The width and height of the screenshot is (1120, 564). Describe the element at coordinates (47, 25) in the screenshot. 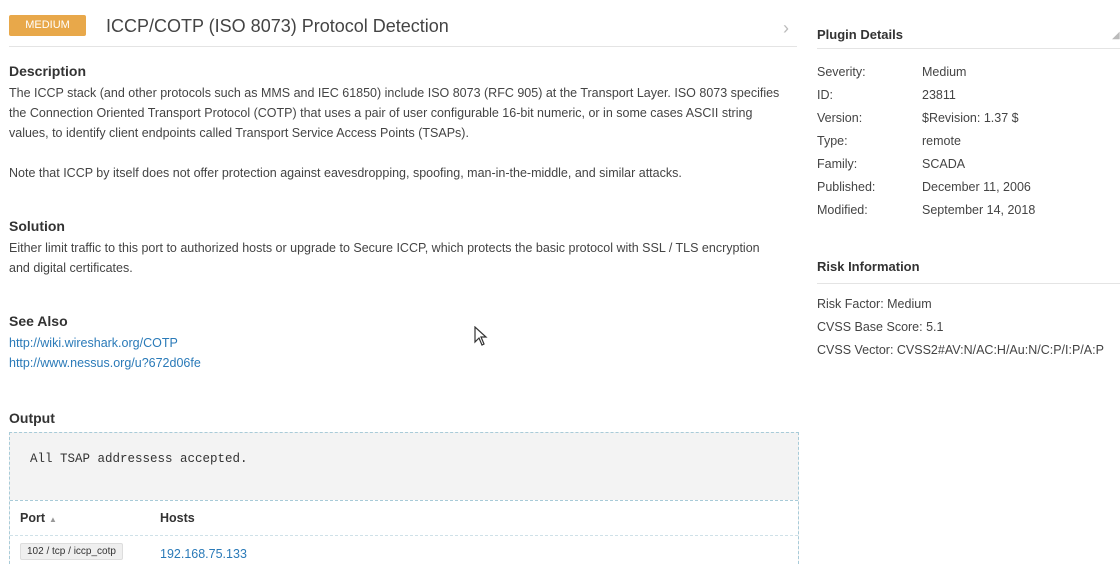

I see `severity-badge: MEDIUM` at that location.